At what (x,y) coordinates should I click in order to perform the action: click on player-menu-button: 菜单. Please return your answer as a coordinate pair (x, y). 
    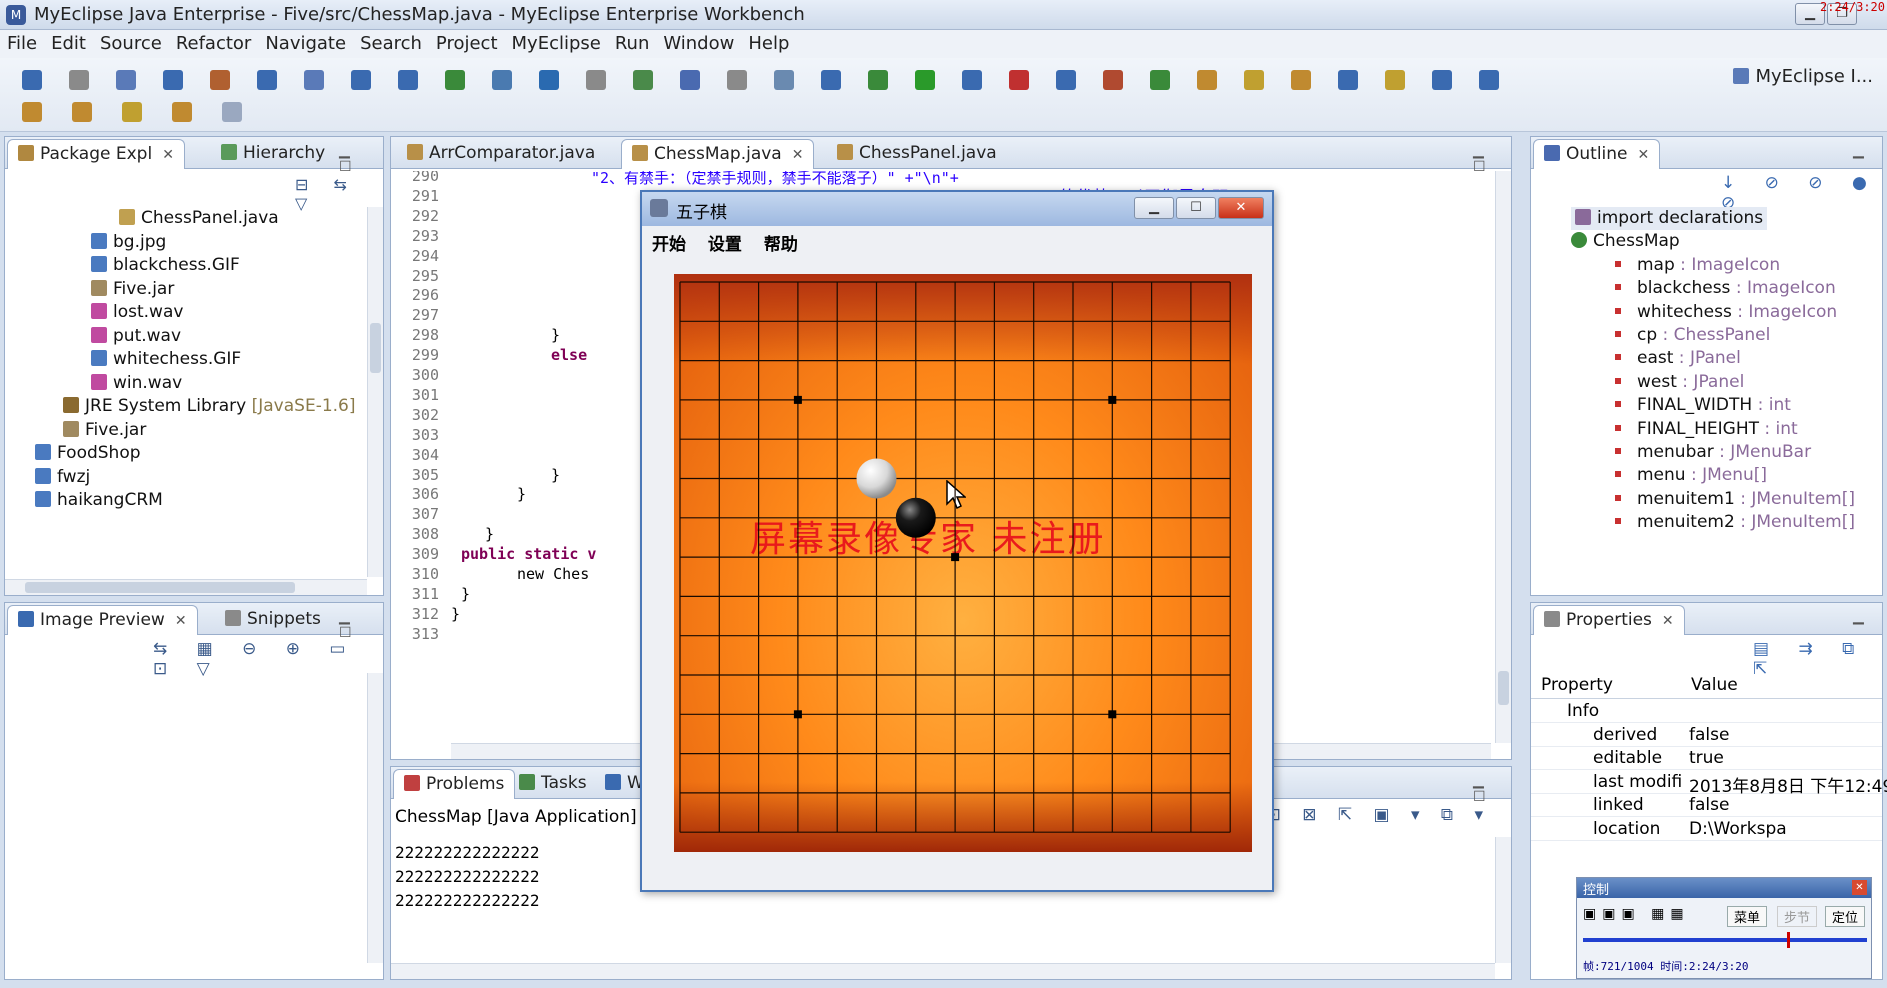
    Looking at the image, I should click on (1747, 916).